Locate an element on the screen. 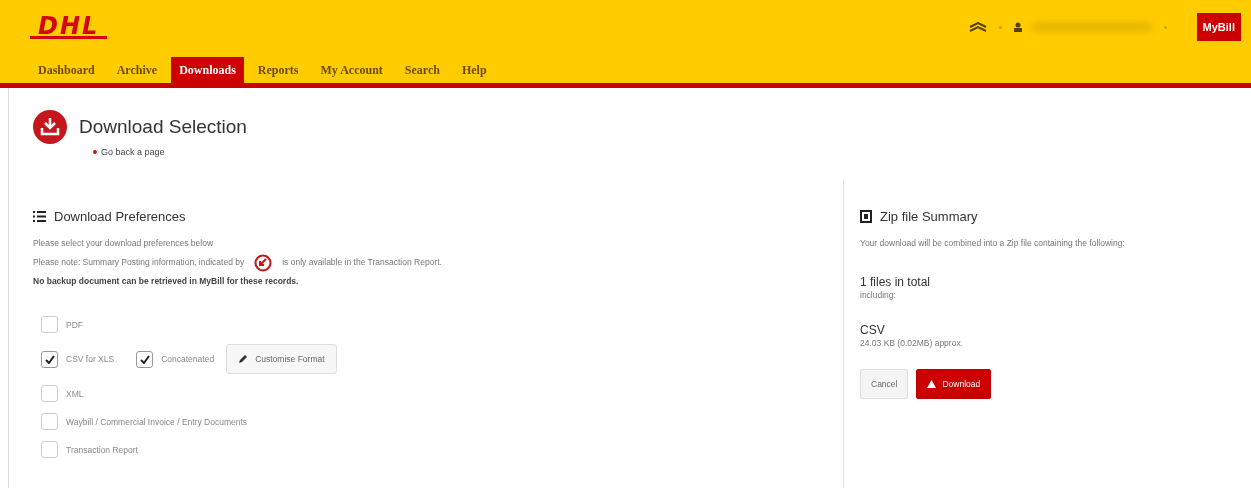 This screenshot has width=1251, height=488. nav-tab: Reports is located at coordinates (278, 70).